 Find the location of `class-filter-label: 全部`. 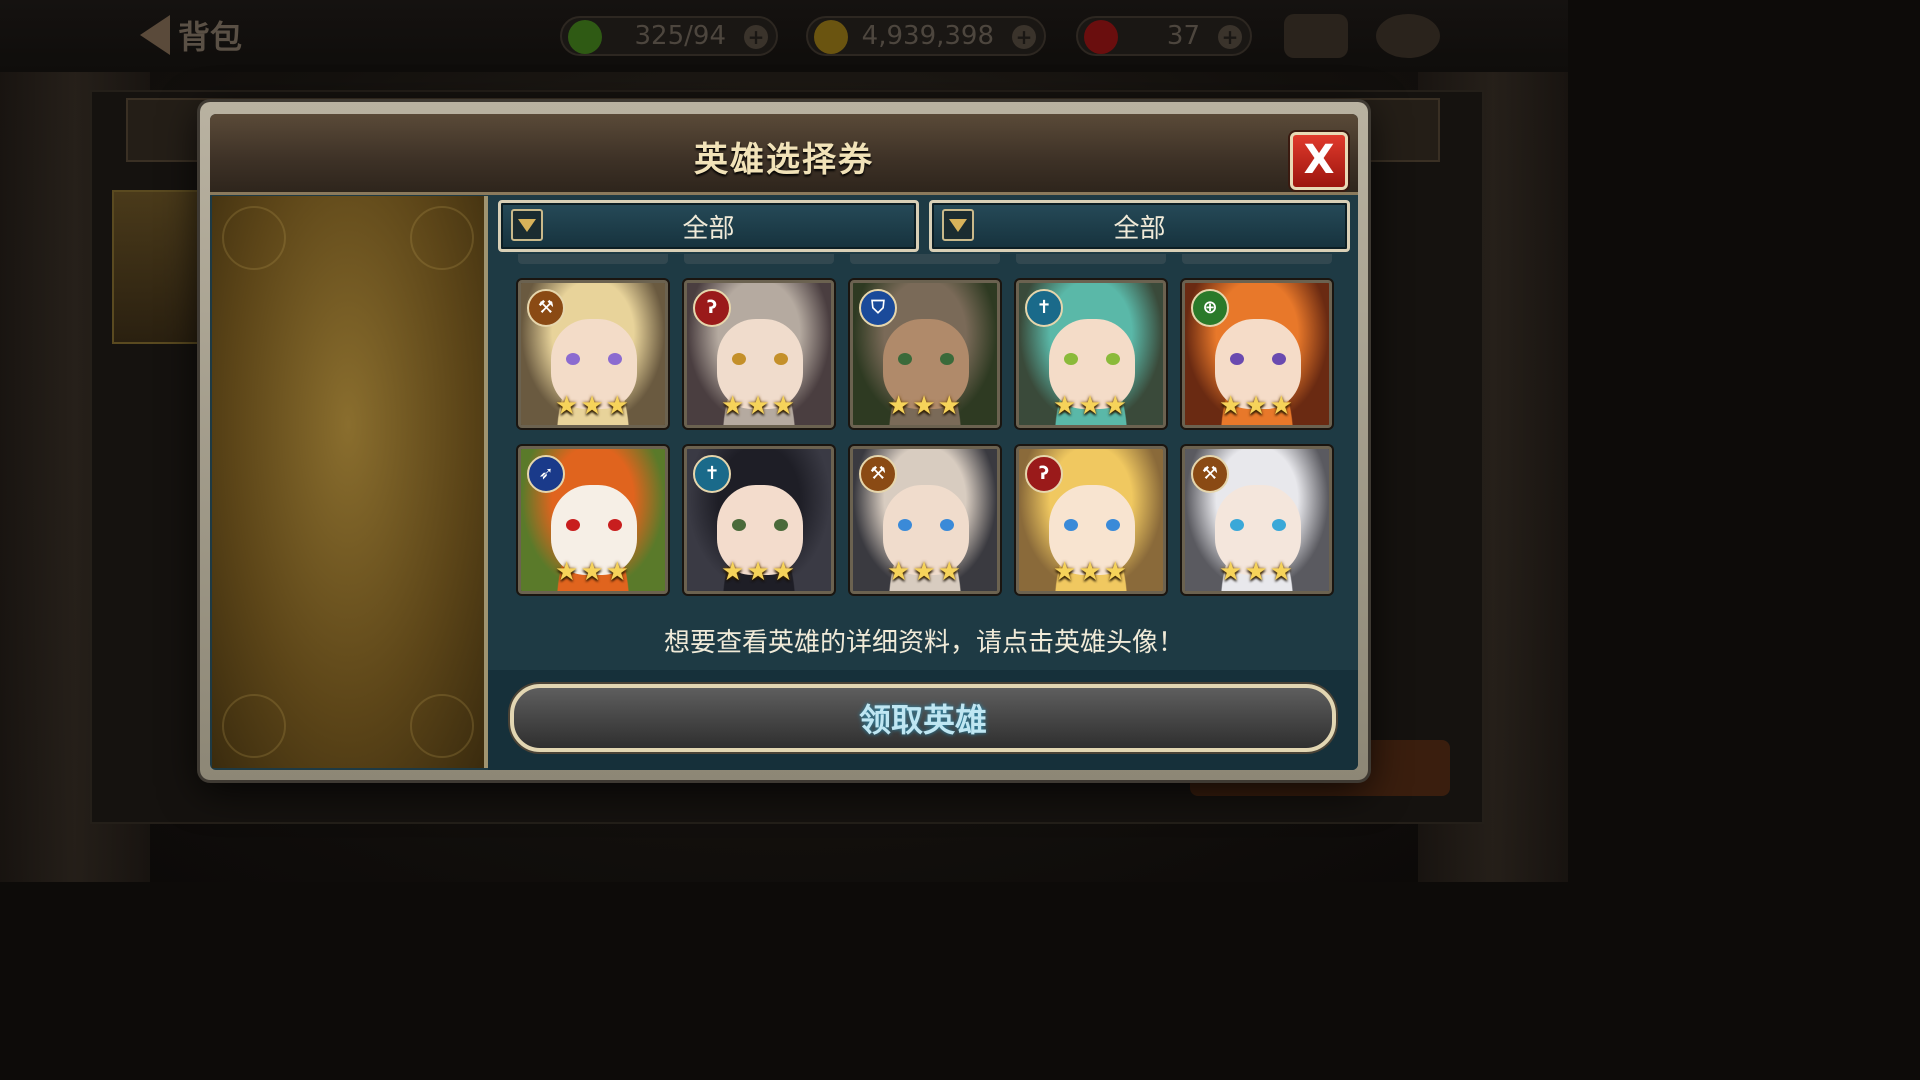

class-filter-label: 全部 is located at coordinates (708, 228).